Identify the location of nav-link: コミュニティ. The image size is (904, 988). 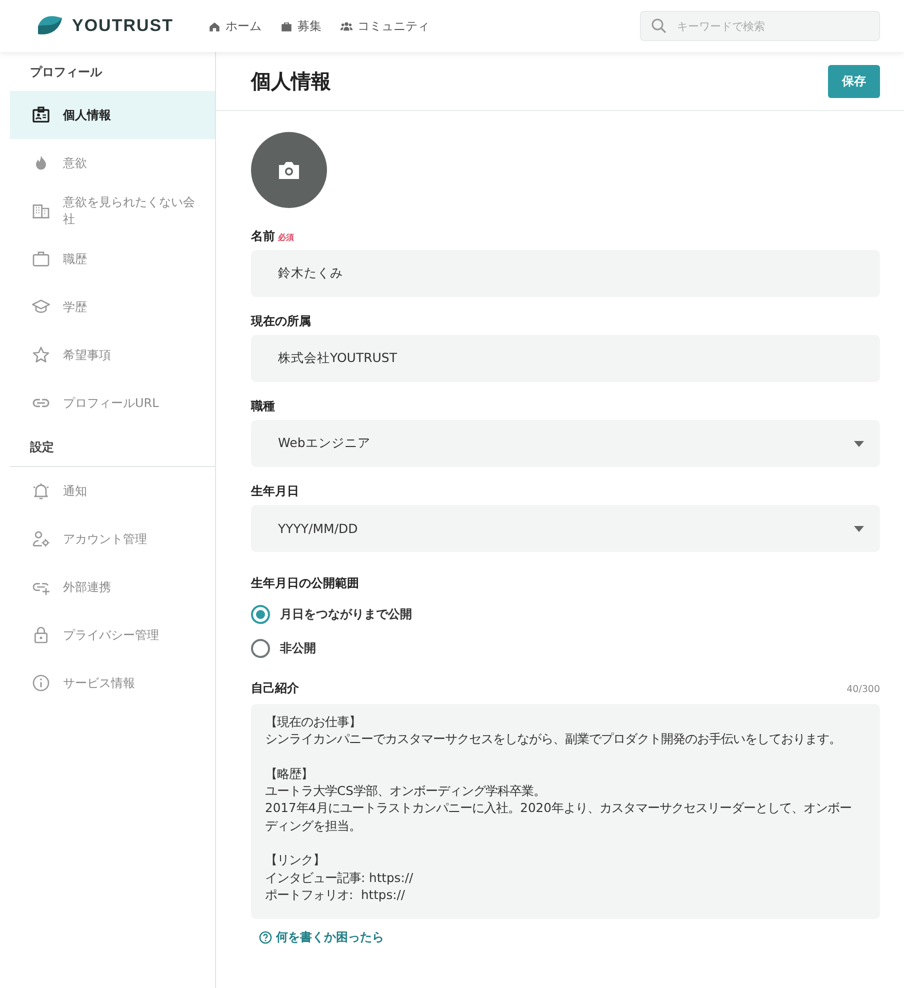
(385, 26).